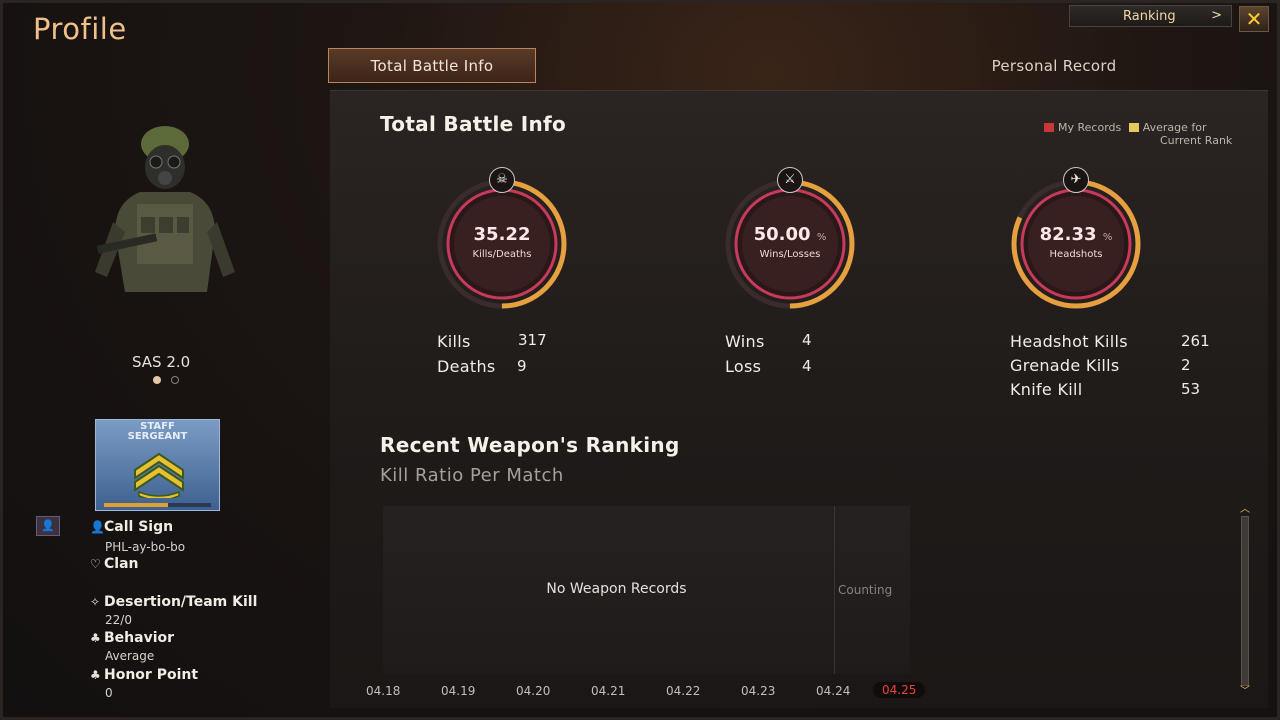 Image resolution: width=1280 pixels, height=720 pixels. What do you see at coordinates (1196, 140) in the screenshot?
I see `legend-average-line2: Current Rank` at bounding box center [1196, 140].